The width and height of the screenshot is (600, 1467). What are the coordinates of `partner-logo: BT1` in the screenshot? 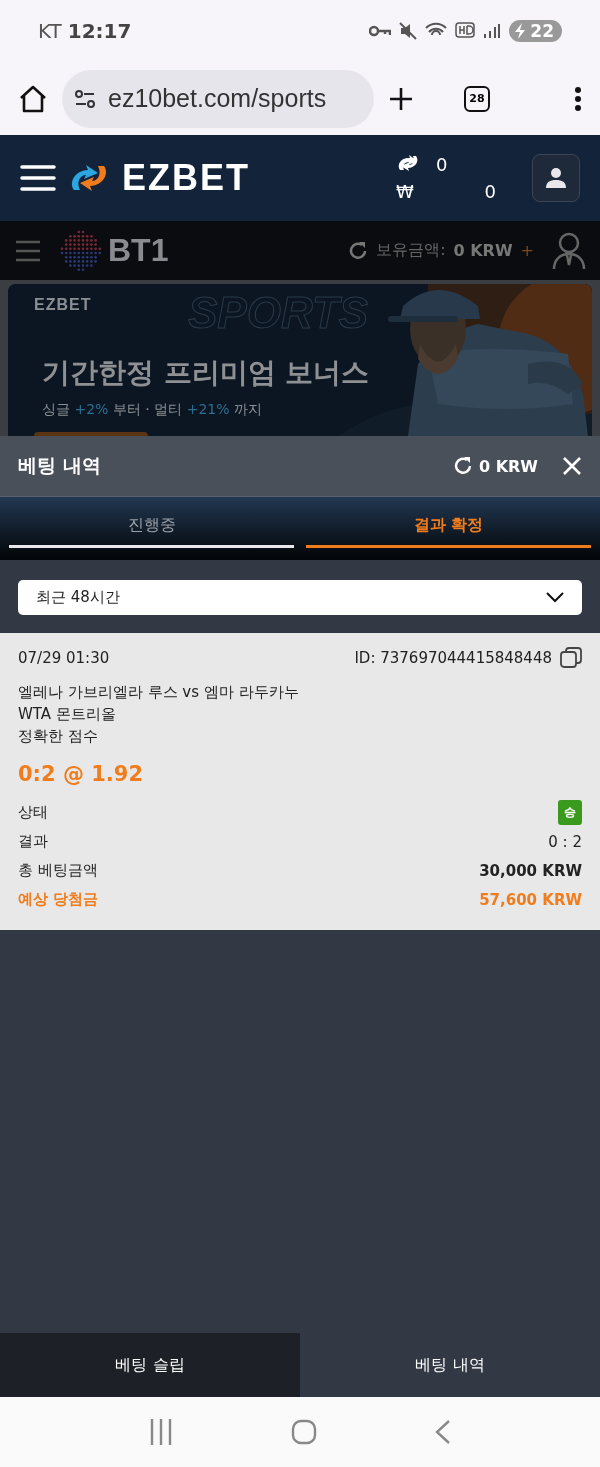 It's located at (138, 250).